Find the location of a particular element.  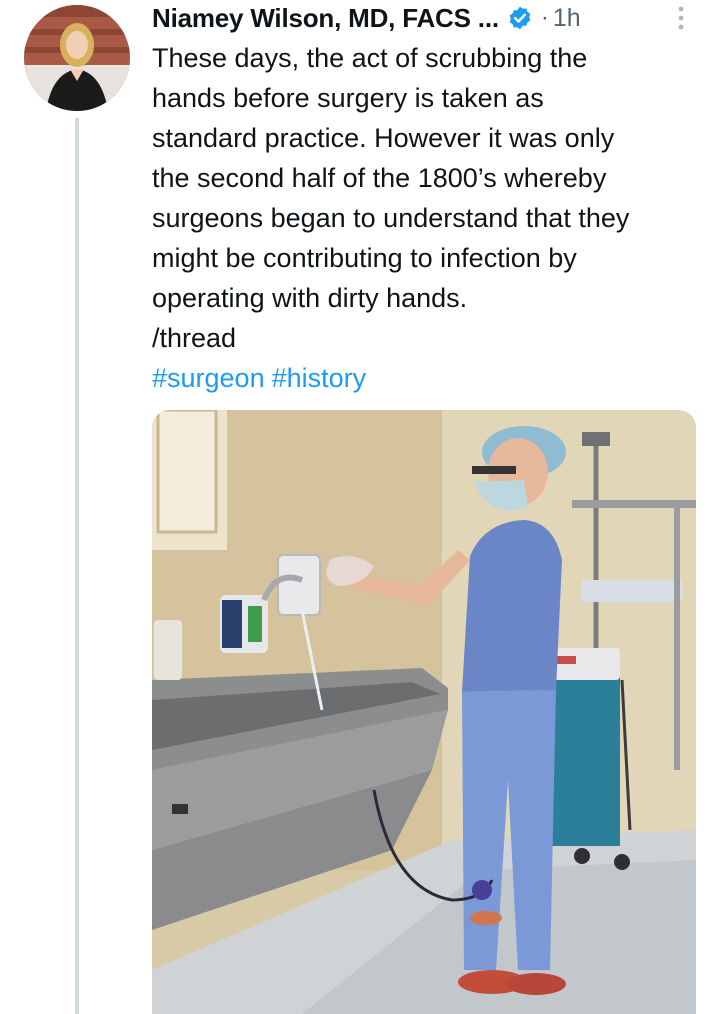

tweet-header: Niamey Wilson, MD, FACS ... · 1h is located at coordinates (366, 18).